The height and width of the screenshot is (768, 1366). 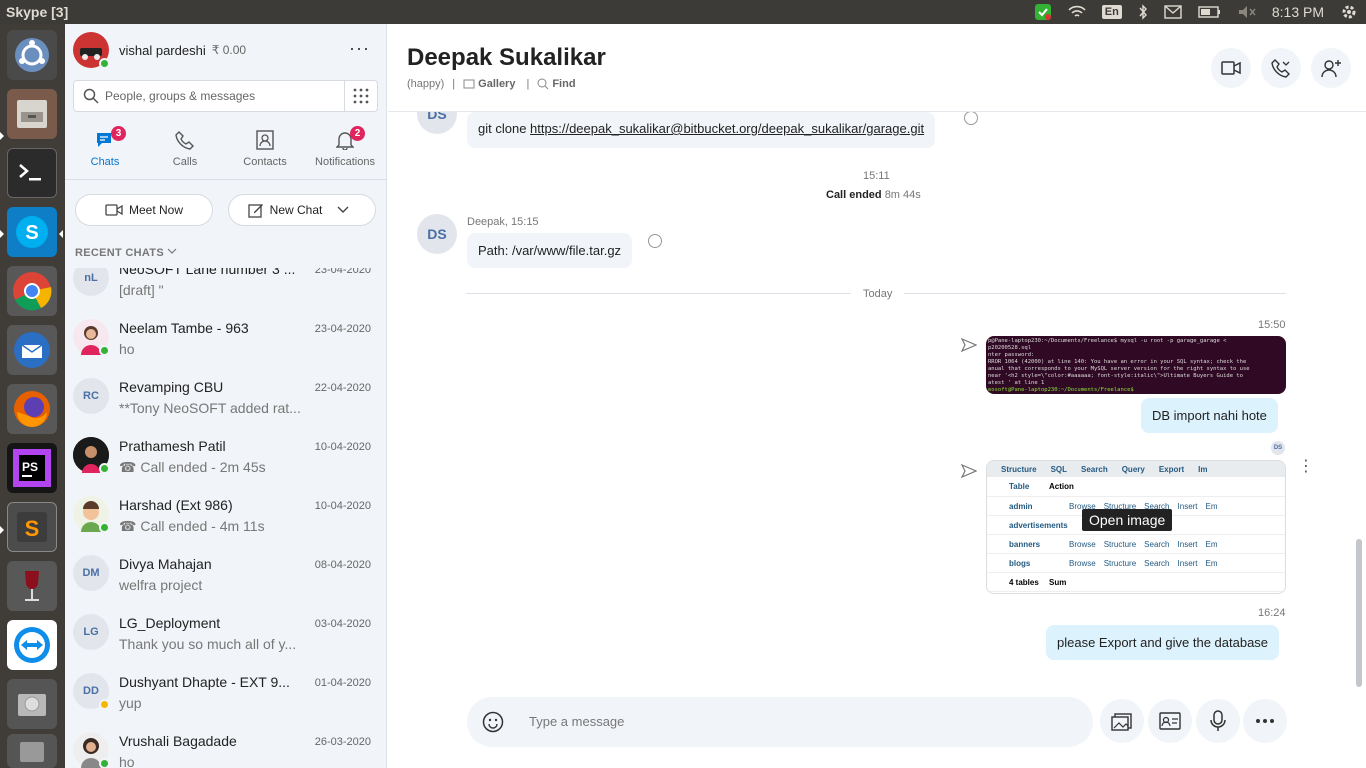 I want to click on profile-header: vishal pardeshi ₹ 0.00, so click(x=159, y=50).